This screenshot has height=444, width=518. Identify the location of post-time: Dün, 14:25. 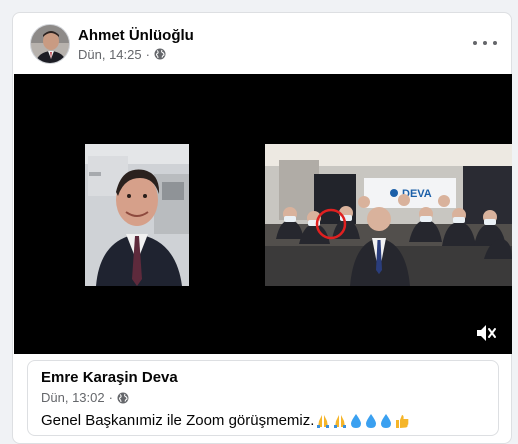
(110, 54).